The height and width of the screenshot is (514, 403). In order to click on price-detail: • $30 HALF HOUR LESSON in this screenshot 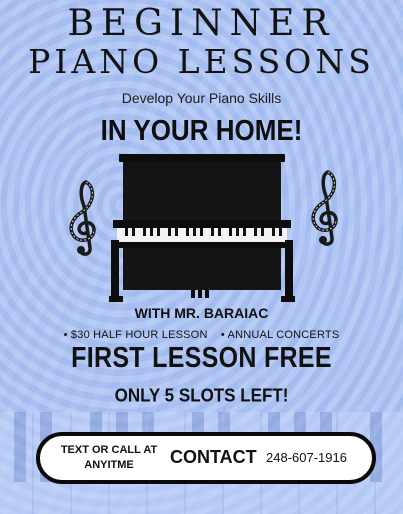, I will do `click(135, 335)`.